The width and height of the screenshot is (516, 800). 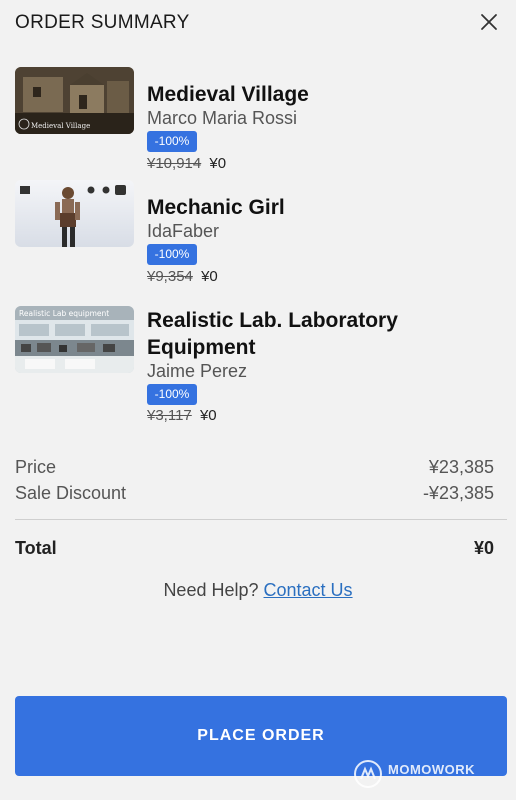 I want to click on divider, so click(x=261, y=519).